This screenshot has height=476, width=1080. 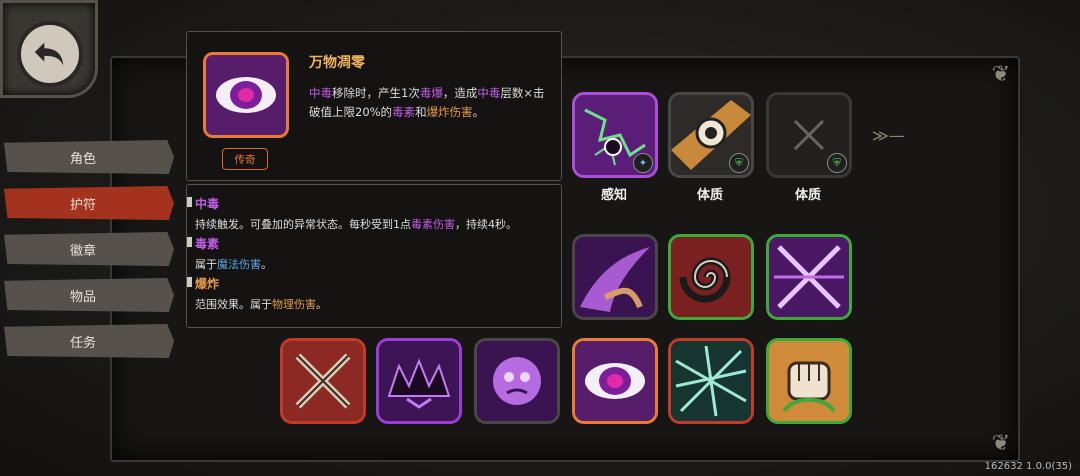 I want to click on glossary-definition: 范围效果。属于物理伤害。, so click(x=261, y=304).